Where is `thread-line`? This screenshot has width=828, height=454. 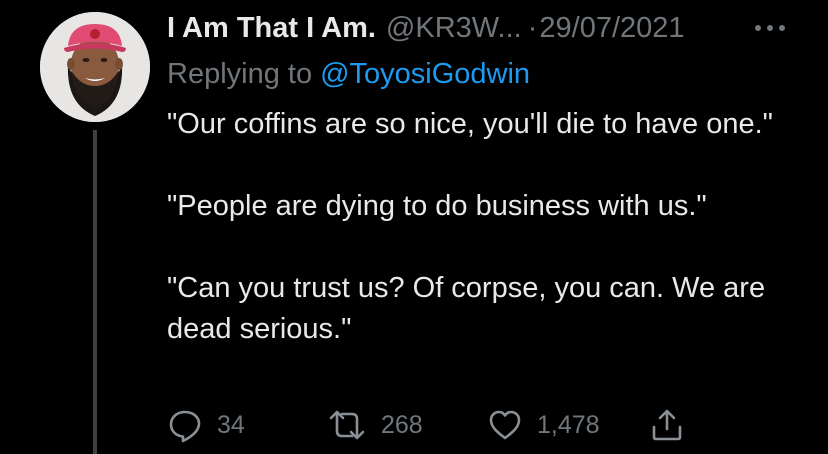
thread-line is located at coordinates (95, 292).